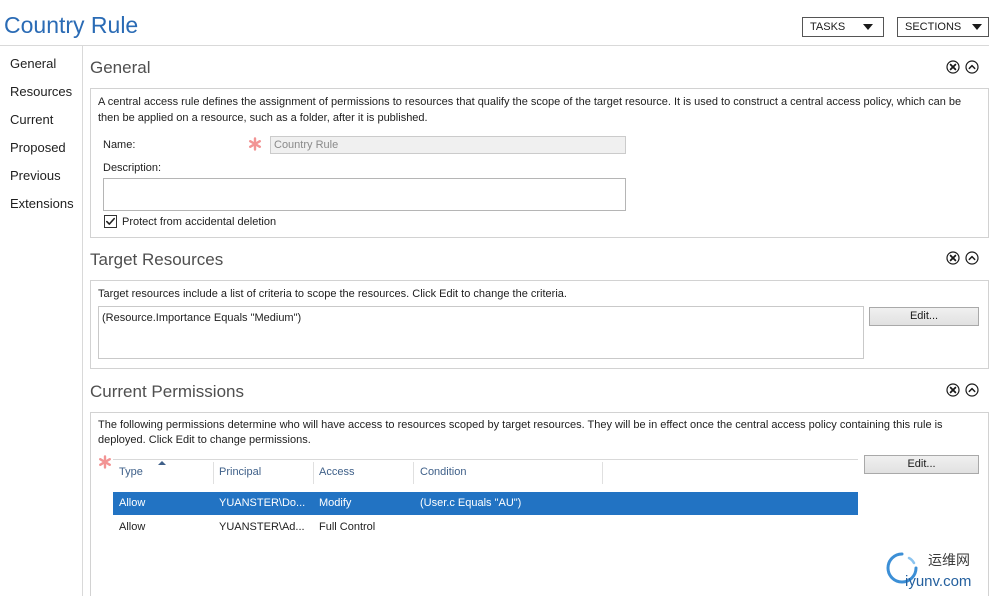  Describe the element at coordinates (132, 168) in the screenshot. I see `description-label: Description:` at that location.